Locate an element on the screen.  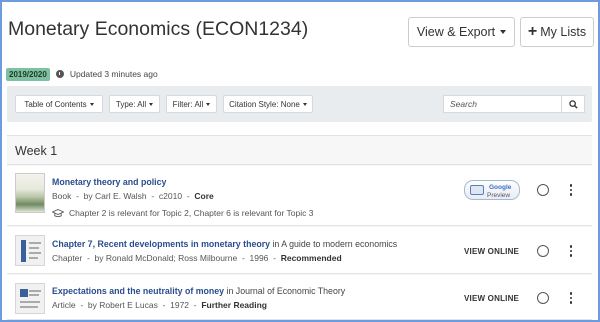
google-preview-label: Preview is located at coordinates (499, 195).